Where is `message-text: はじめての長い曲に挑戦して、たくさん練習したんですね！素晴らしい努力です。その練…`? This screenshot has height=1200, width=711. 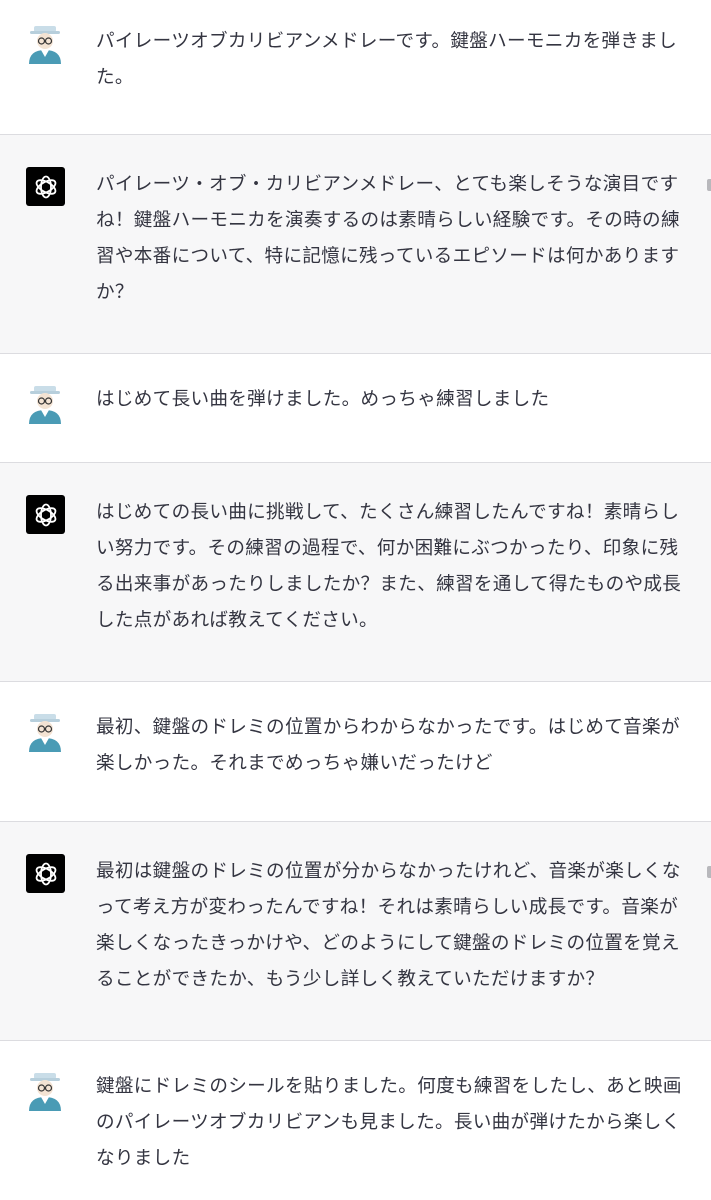
message-text: はじめての長い曲に挑戦して、たくさん練習したんですね！素晴らしい努力です。その練… is located at coordinates (389, 566).